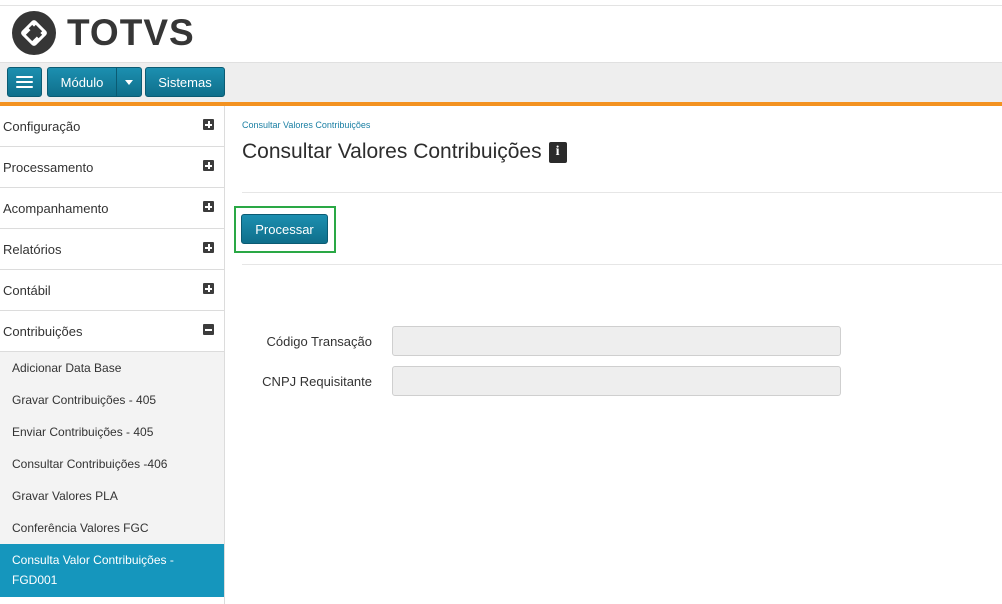 The width and height of the screenshot is (1002, 604). What do you see at coordinates (43, 331) in the screenshot?
I see `sidebar-item-label: Contribuições` at bounding box center [43, 331].